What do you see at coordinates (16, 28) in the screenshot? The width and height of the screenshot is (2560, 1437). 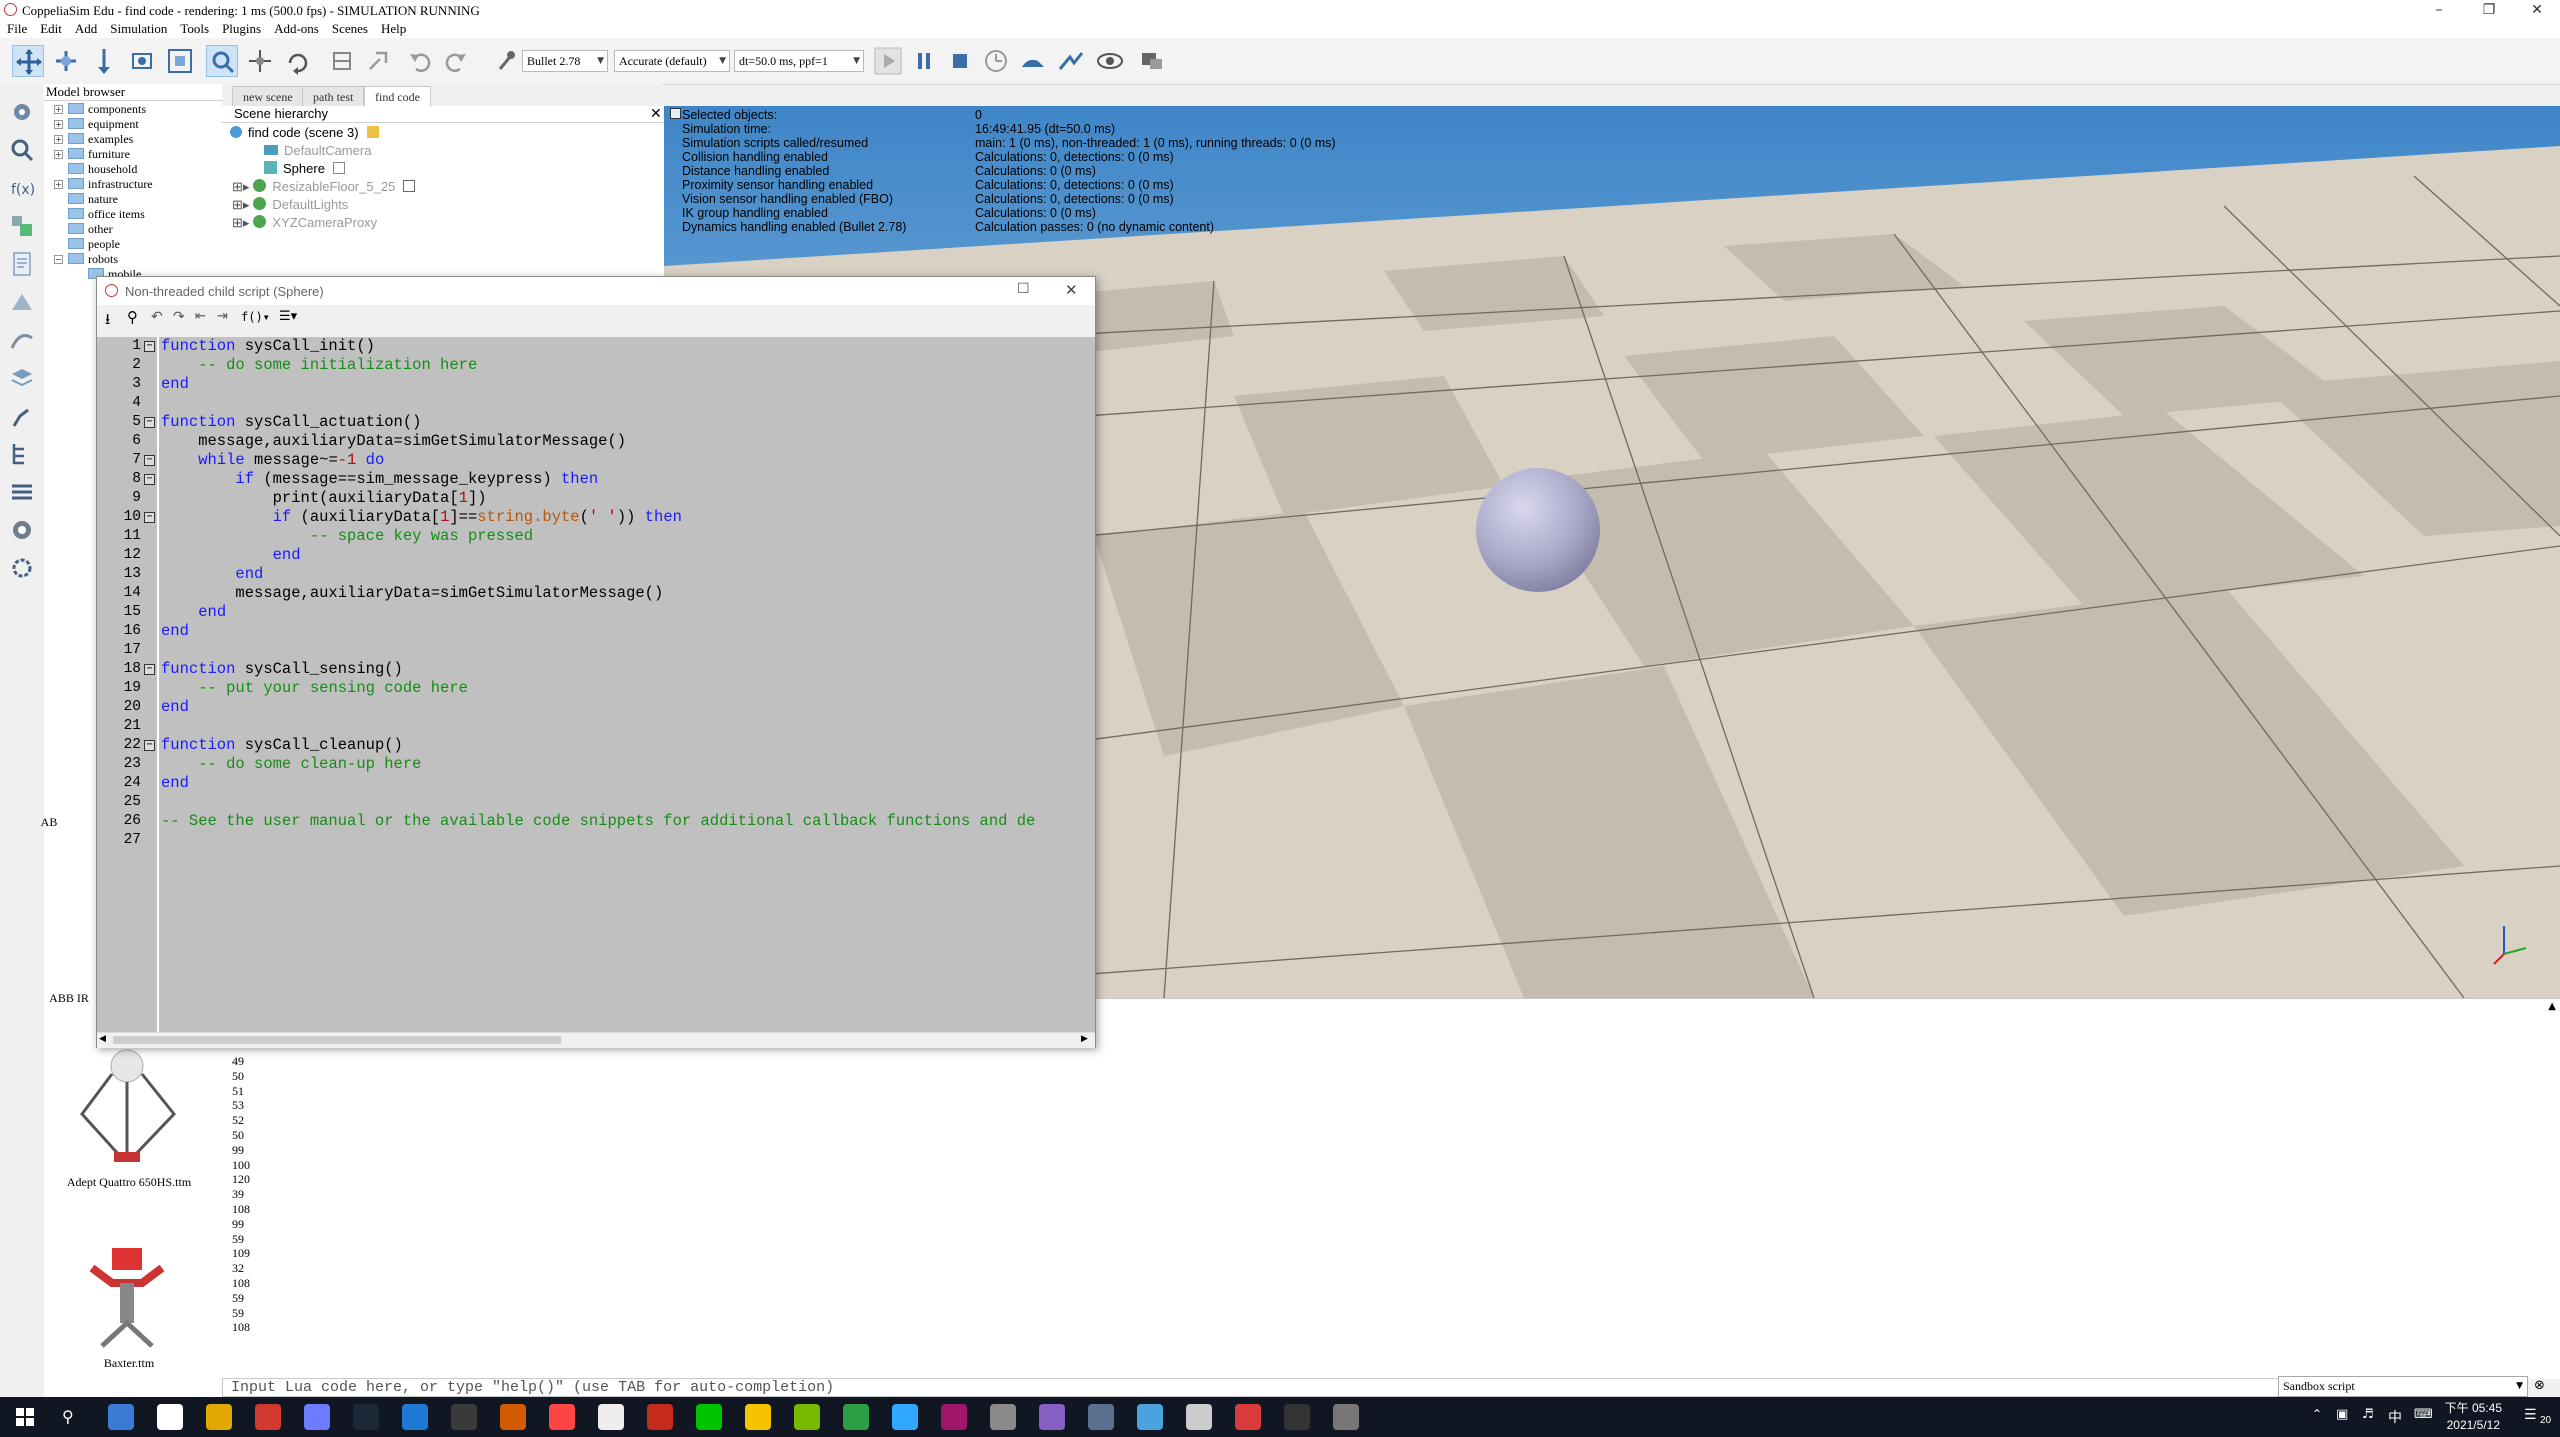 I see `menu-file: File` at bounding box center [16, 28].